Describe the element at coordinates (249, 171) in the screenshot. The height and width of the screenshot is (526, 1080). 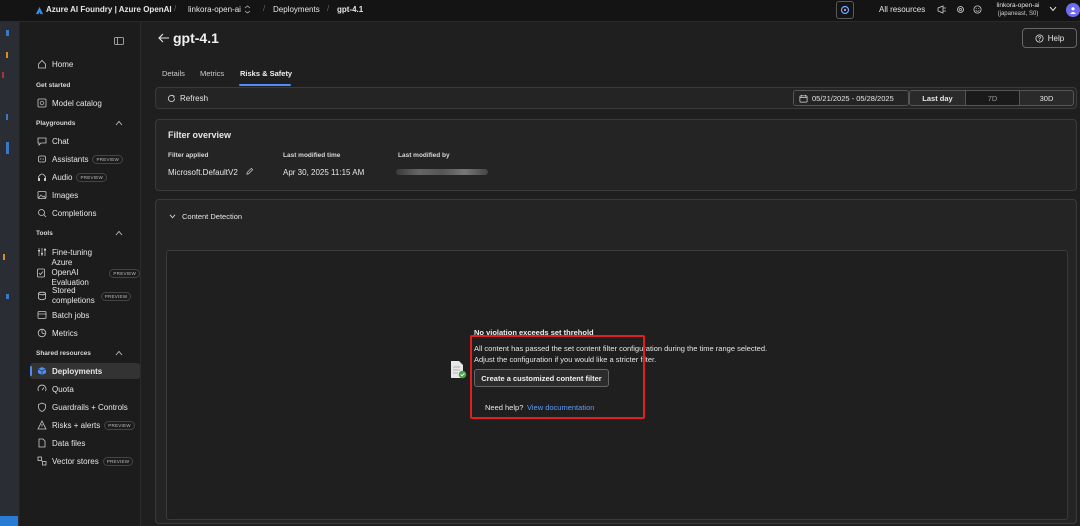
I see `pencil-icon` at that location.